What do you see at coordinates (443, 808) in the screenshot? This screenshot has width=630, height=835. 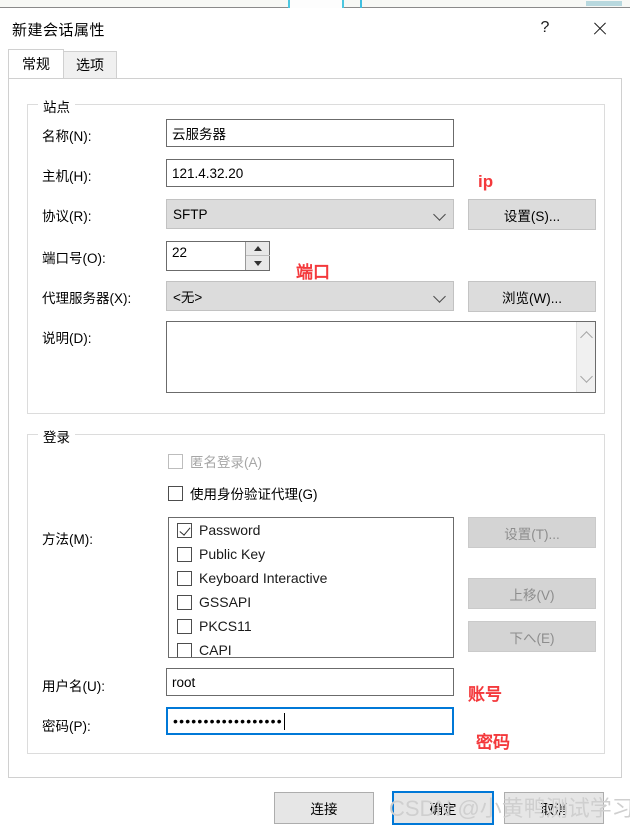 I see `ok-button: 确定` at bounding box center [443, 808].